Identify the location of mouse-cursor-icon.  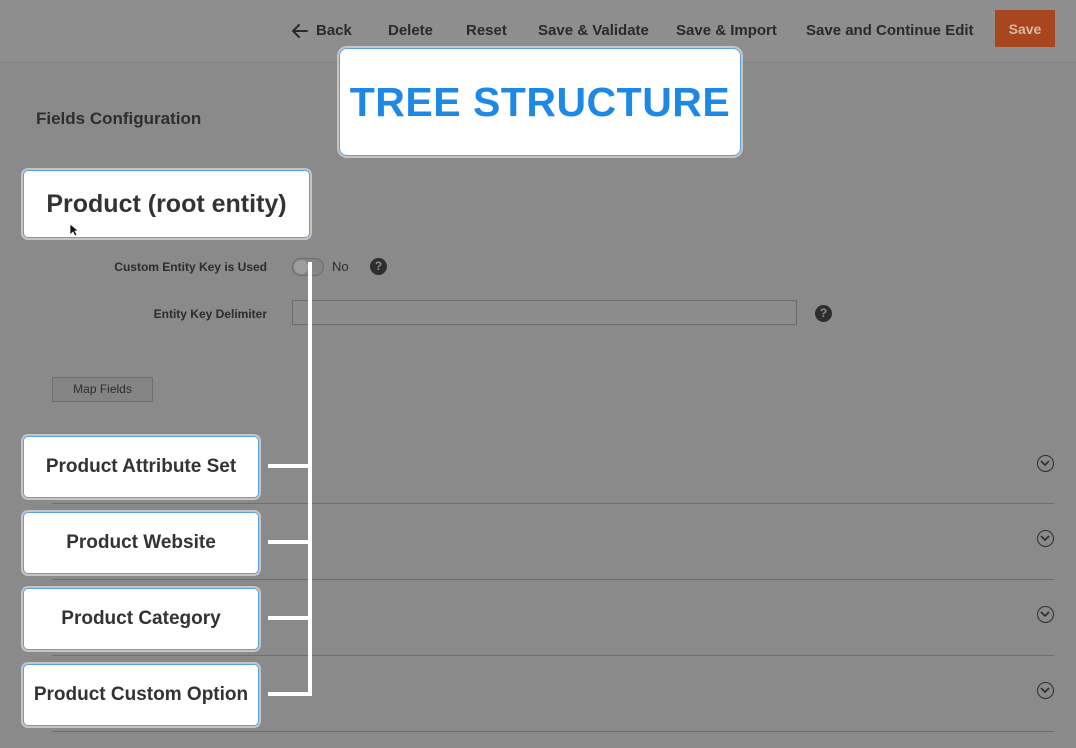
(74, 230).